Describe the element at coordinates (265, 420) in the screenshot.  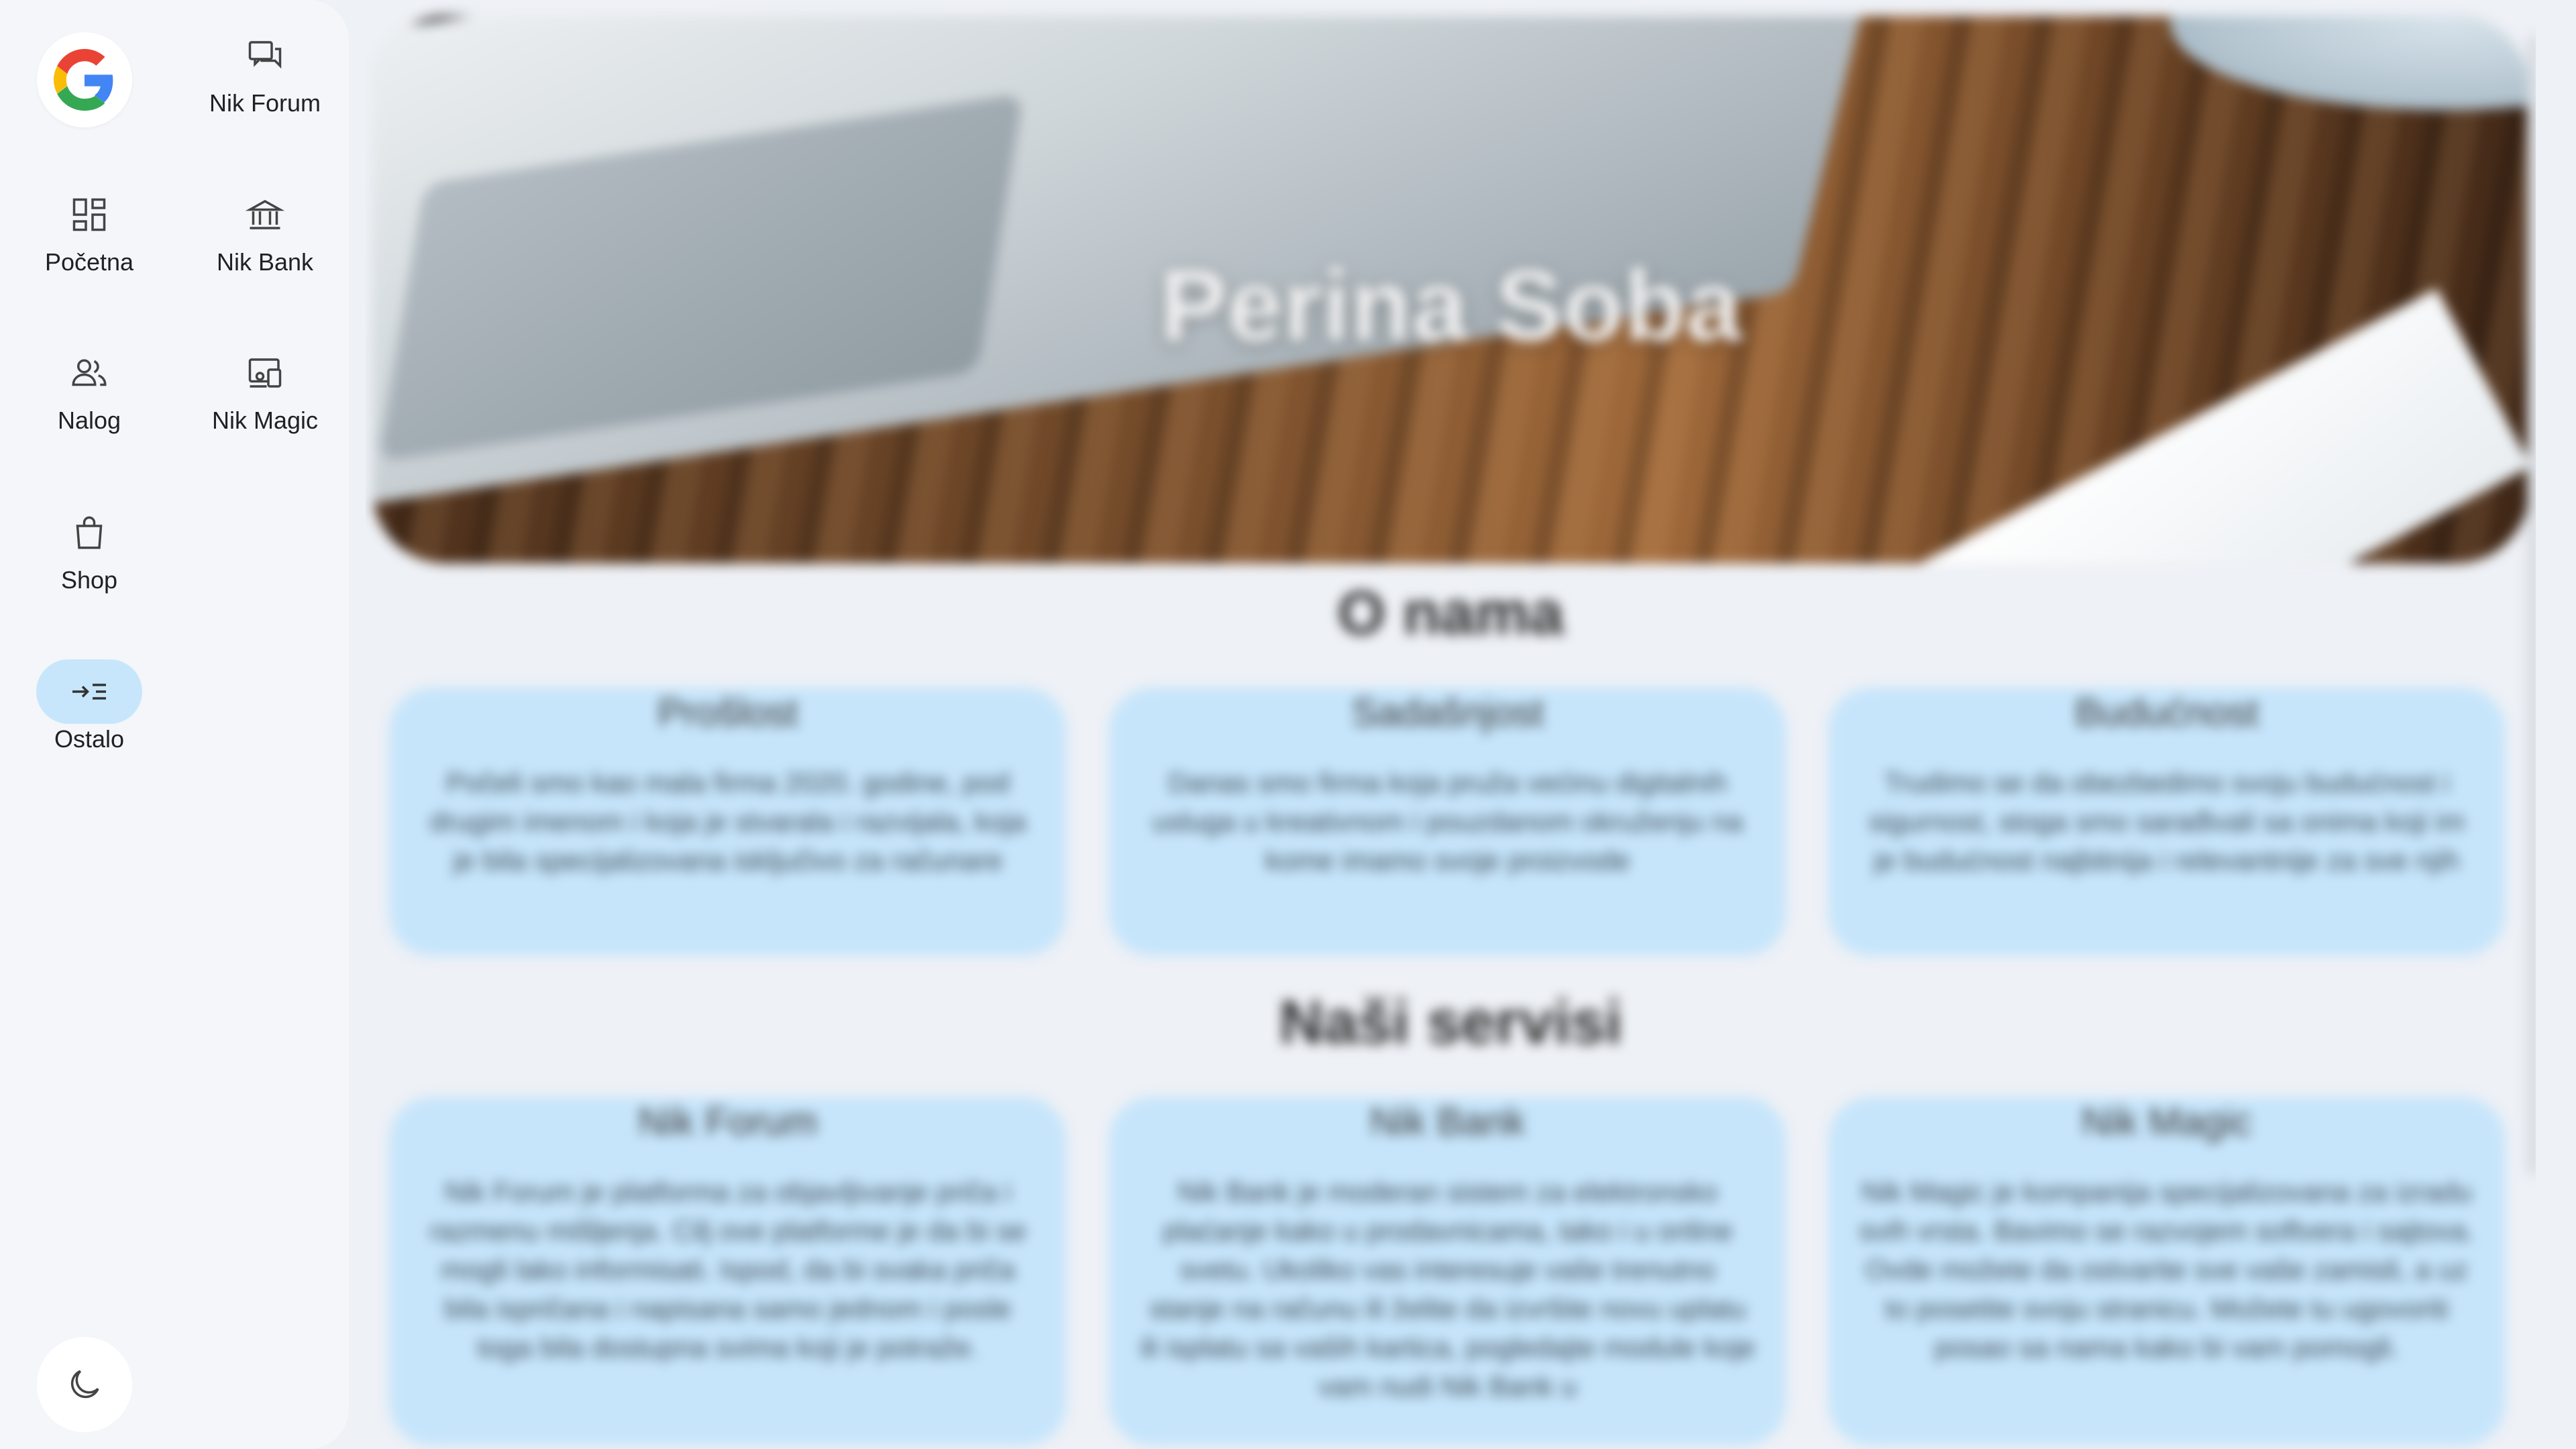
I see `sidebar-item-label: Nik Magic` at that location.